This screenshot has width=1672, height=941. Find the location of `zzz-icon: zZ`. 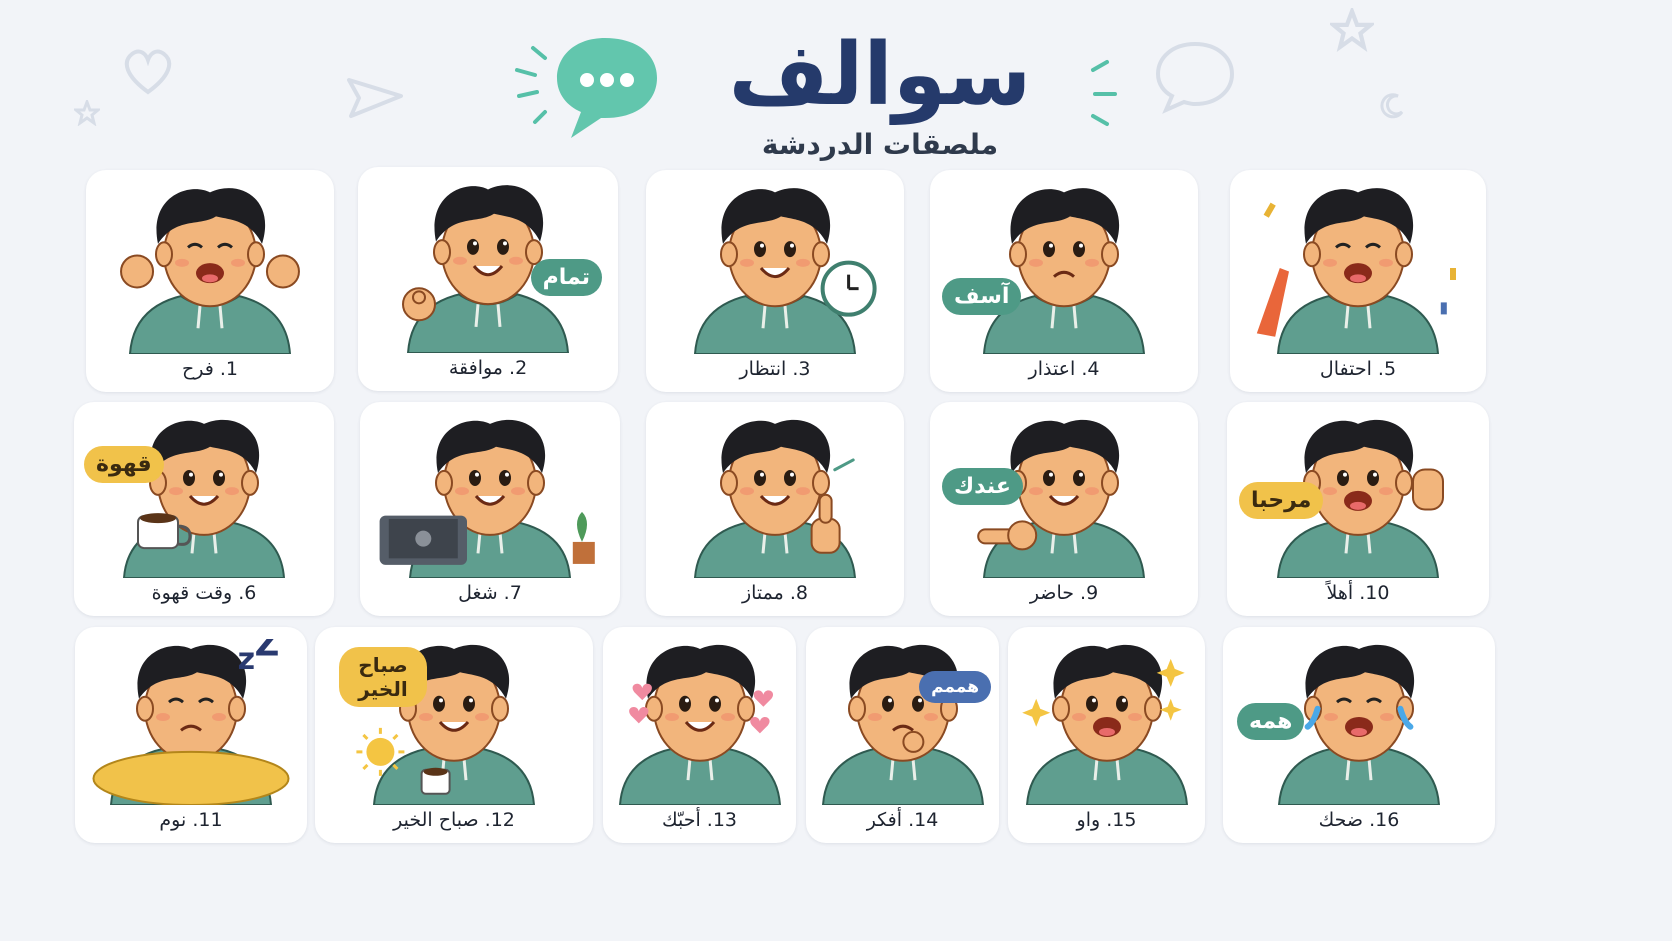

zzz-icon: zZ is located at coordinates (191, 722).